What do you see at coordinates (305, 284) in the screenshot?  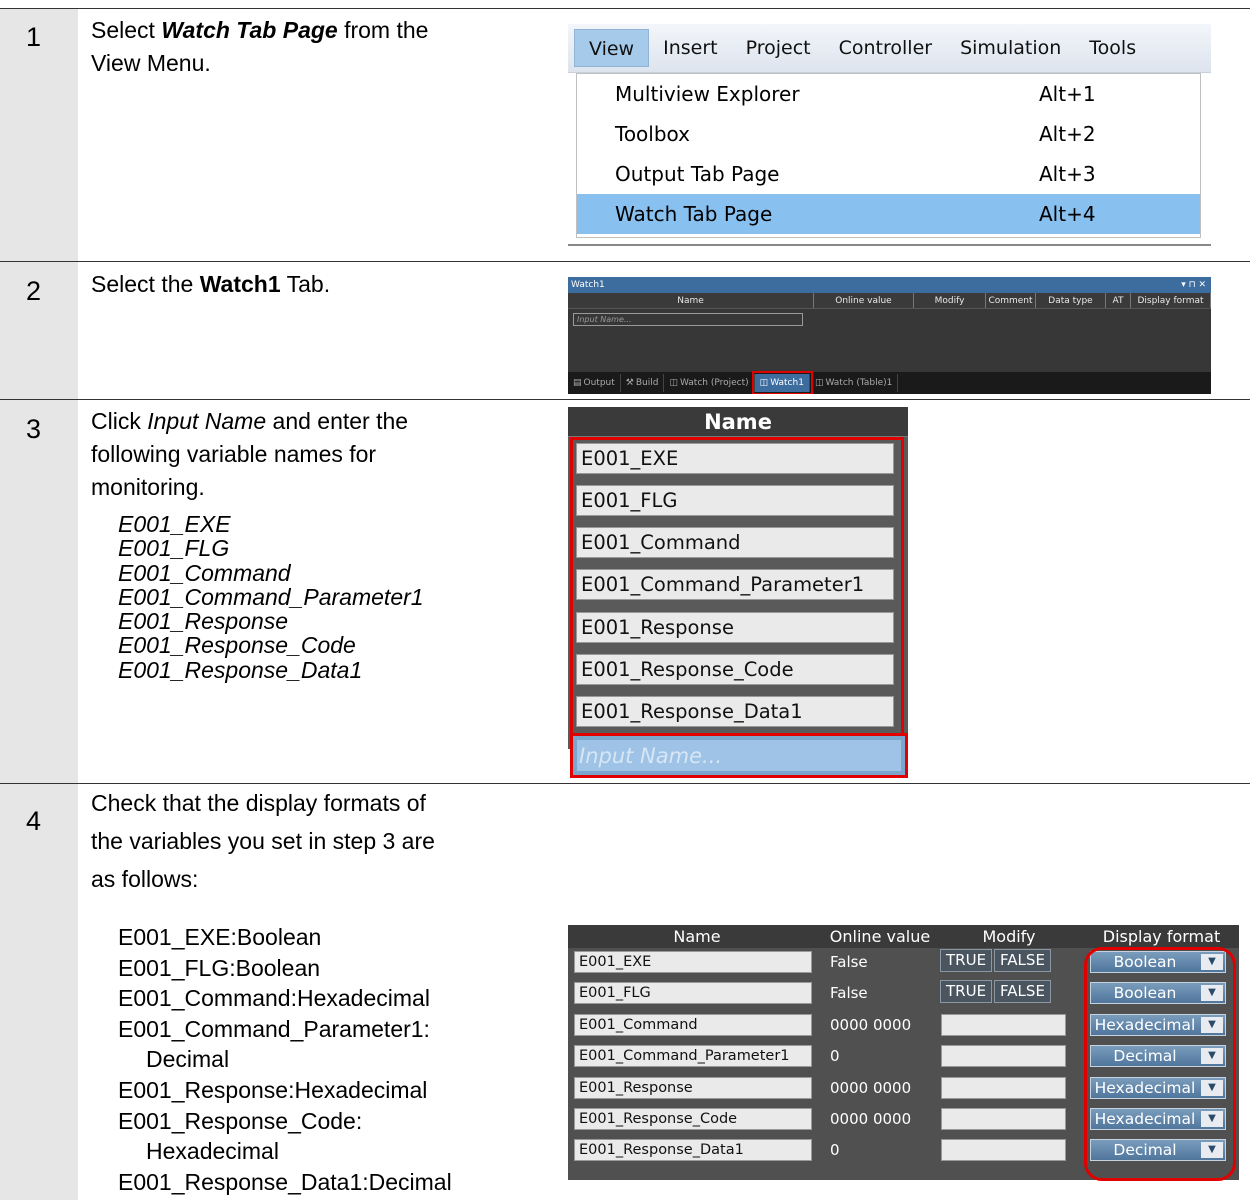 I see `step-text-part: Tab.` at bounding box center [305, 284].